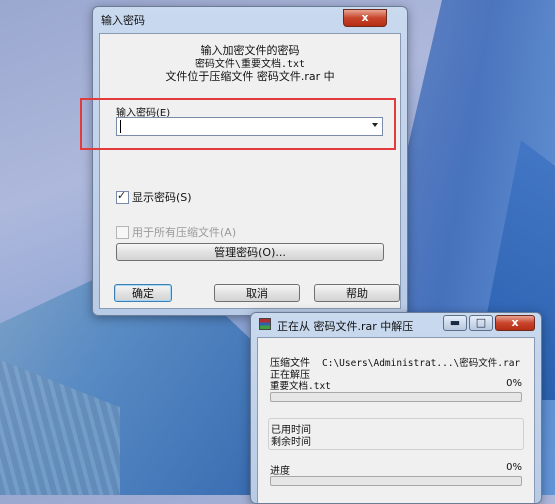 Image resolution: width=555 pixels, height=504 pixels. I want to click on total-progress-bar, so click(396, 481).